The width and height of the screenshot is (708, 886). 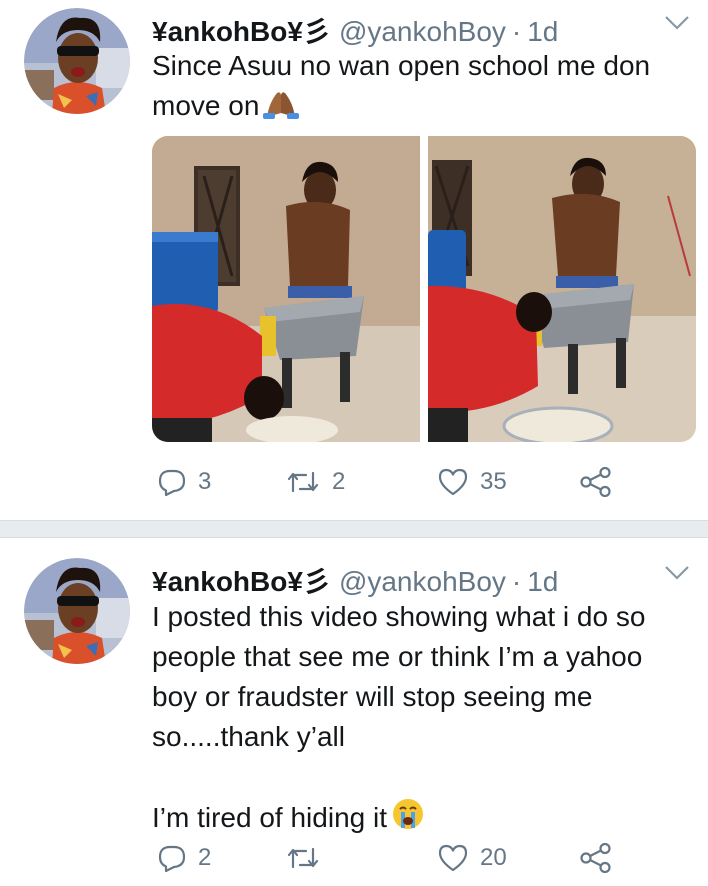 What do you see at coordinates (392, 858) in the screenshot?
I see `tweet-actions: 2 20` at bounding box center [392, 858].